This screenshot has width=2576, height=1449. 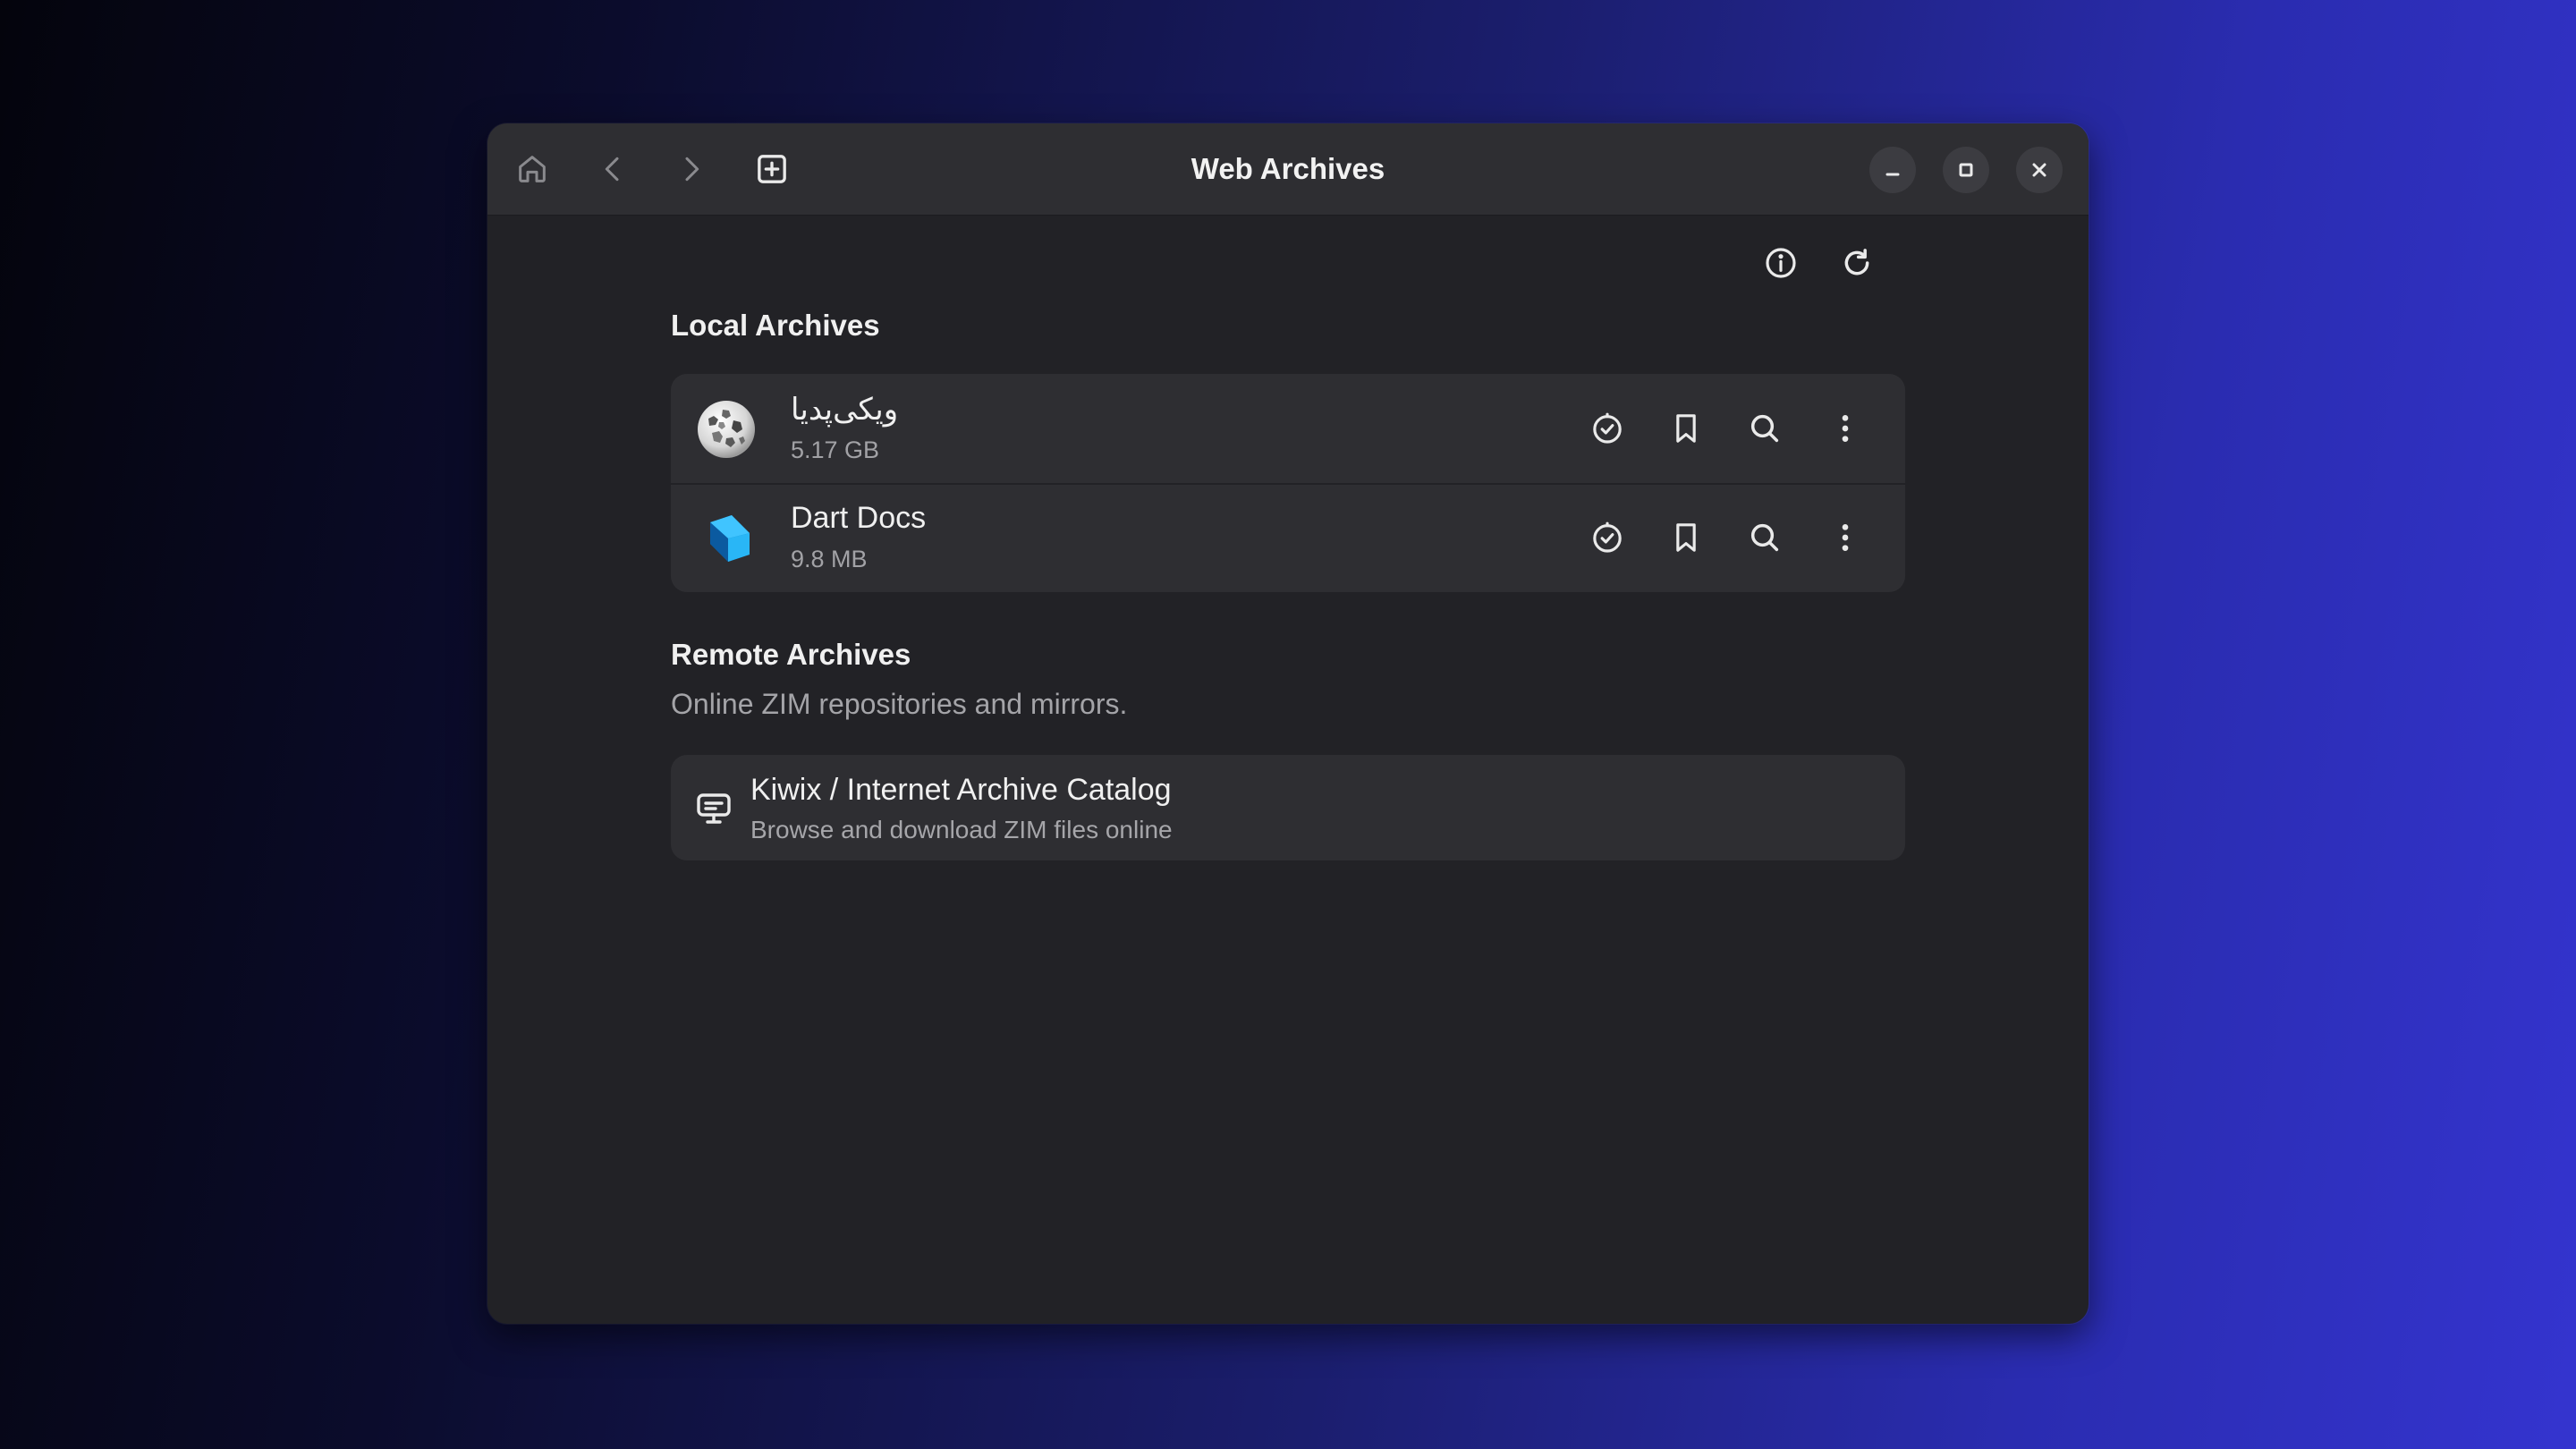 What do you see at coordinates (1288, 537) in the screenshot?
I see `archive-row-dart-docs: Dart Docs 9.8 MB` at bounding box center [1288, 537].